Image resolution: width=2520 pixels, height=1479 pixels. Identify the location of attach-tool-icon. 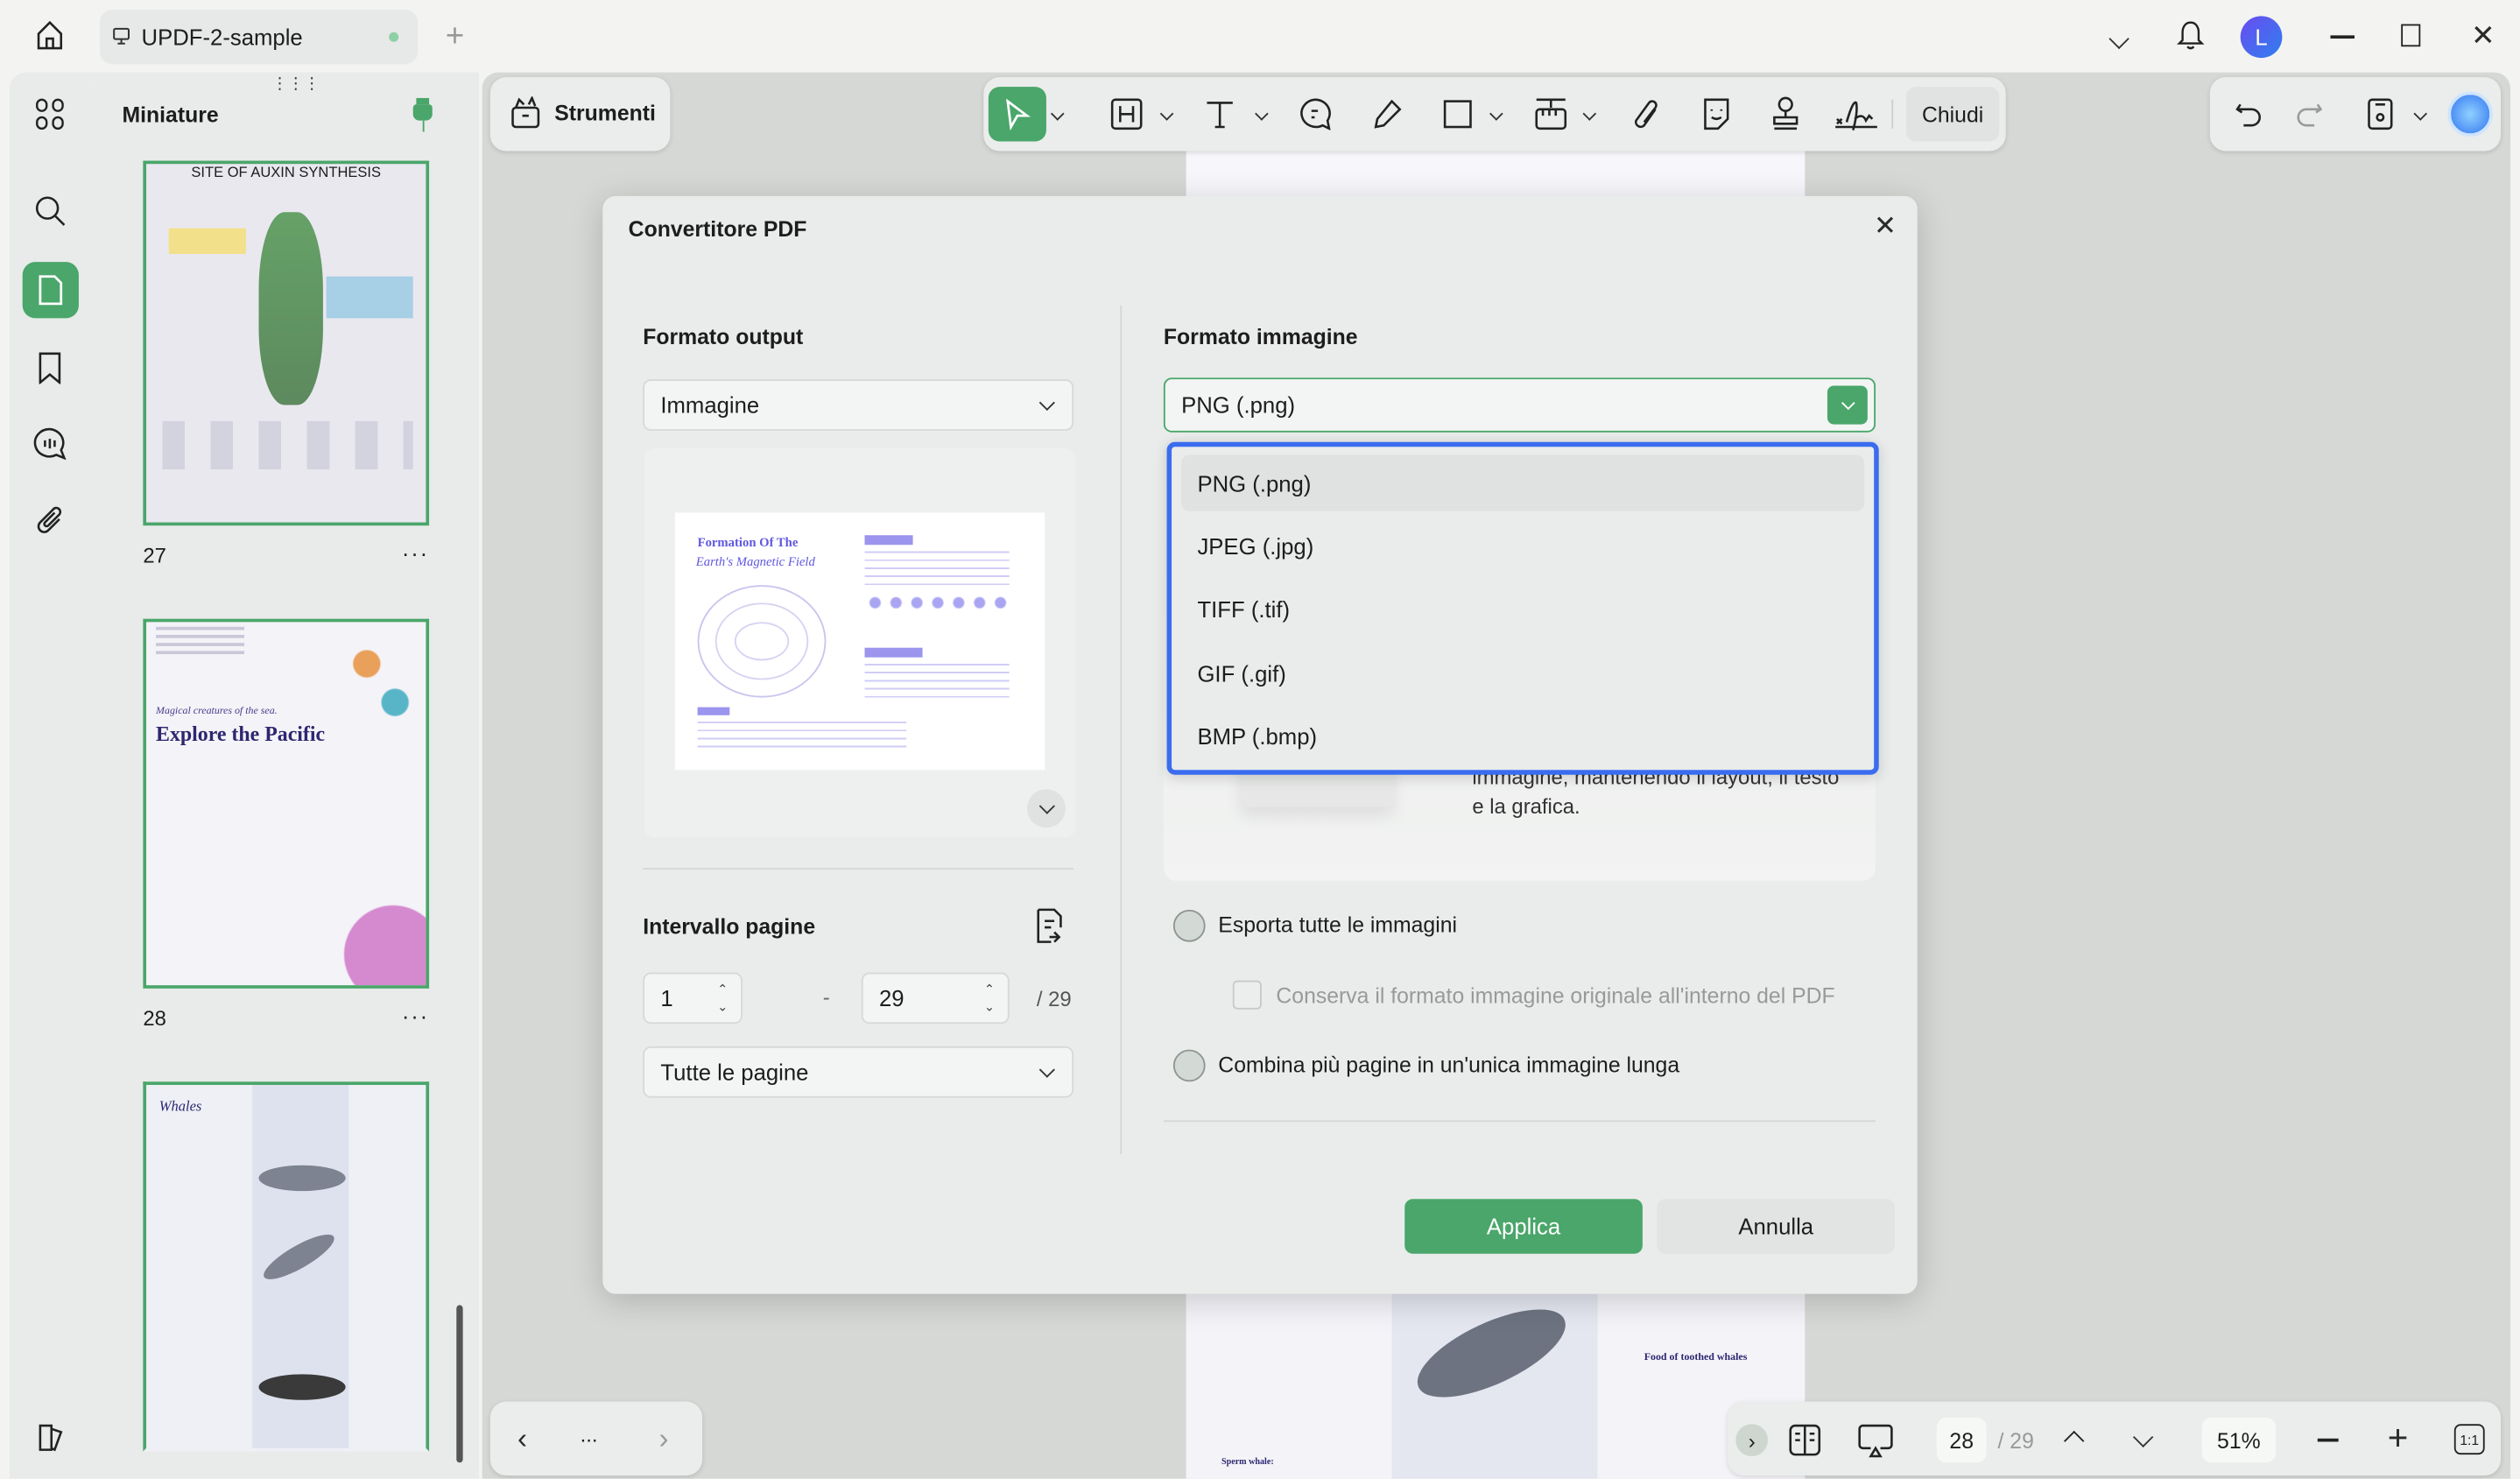
(1647, 113).